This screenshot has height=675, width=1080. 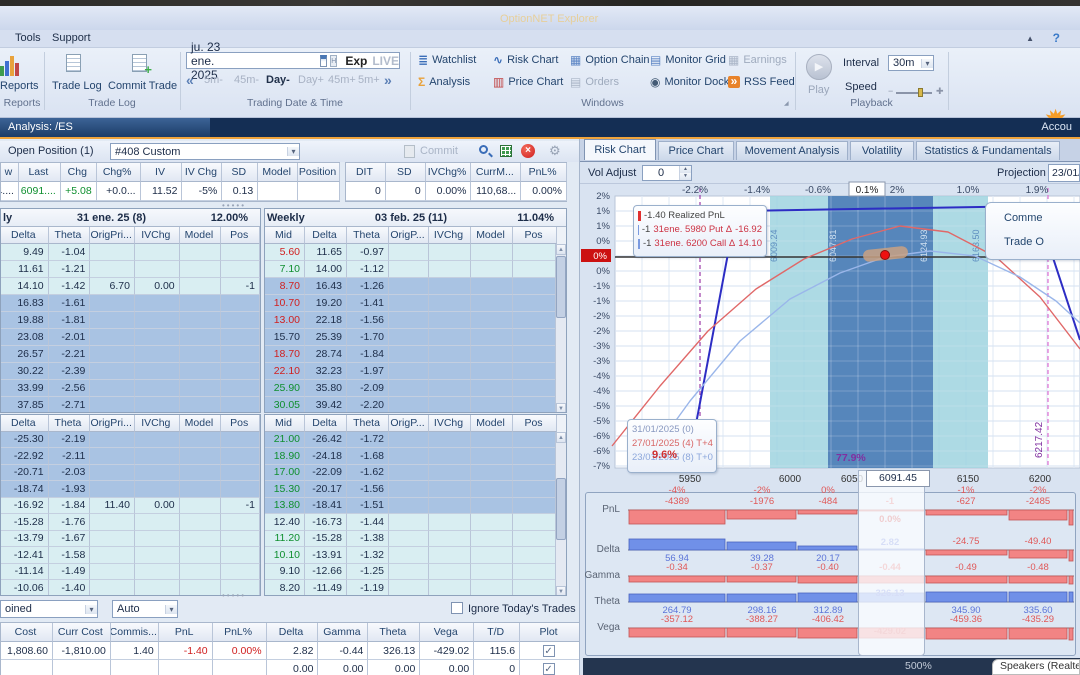 What do you see at coordinates (528, 82) in the screenshot?
I see `window-toggle-price-chart: ▥ Price Chart` at bounding box center [528, 82].